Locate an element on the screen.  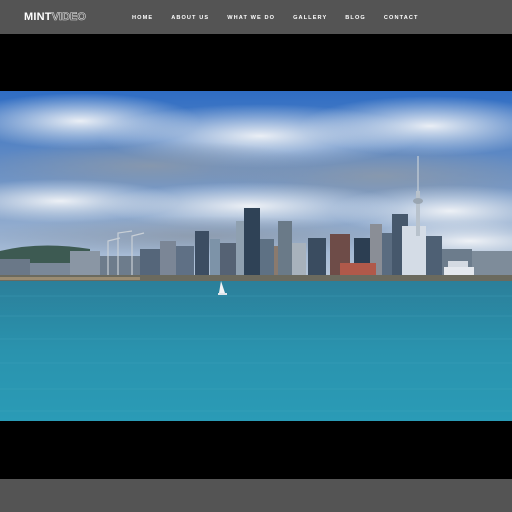
logo-video-text: VIDEO is located at coordinates (68, 17).